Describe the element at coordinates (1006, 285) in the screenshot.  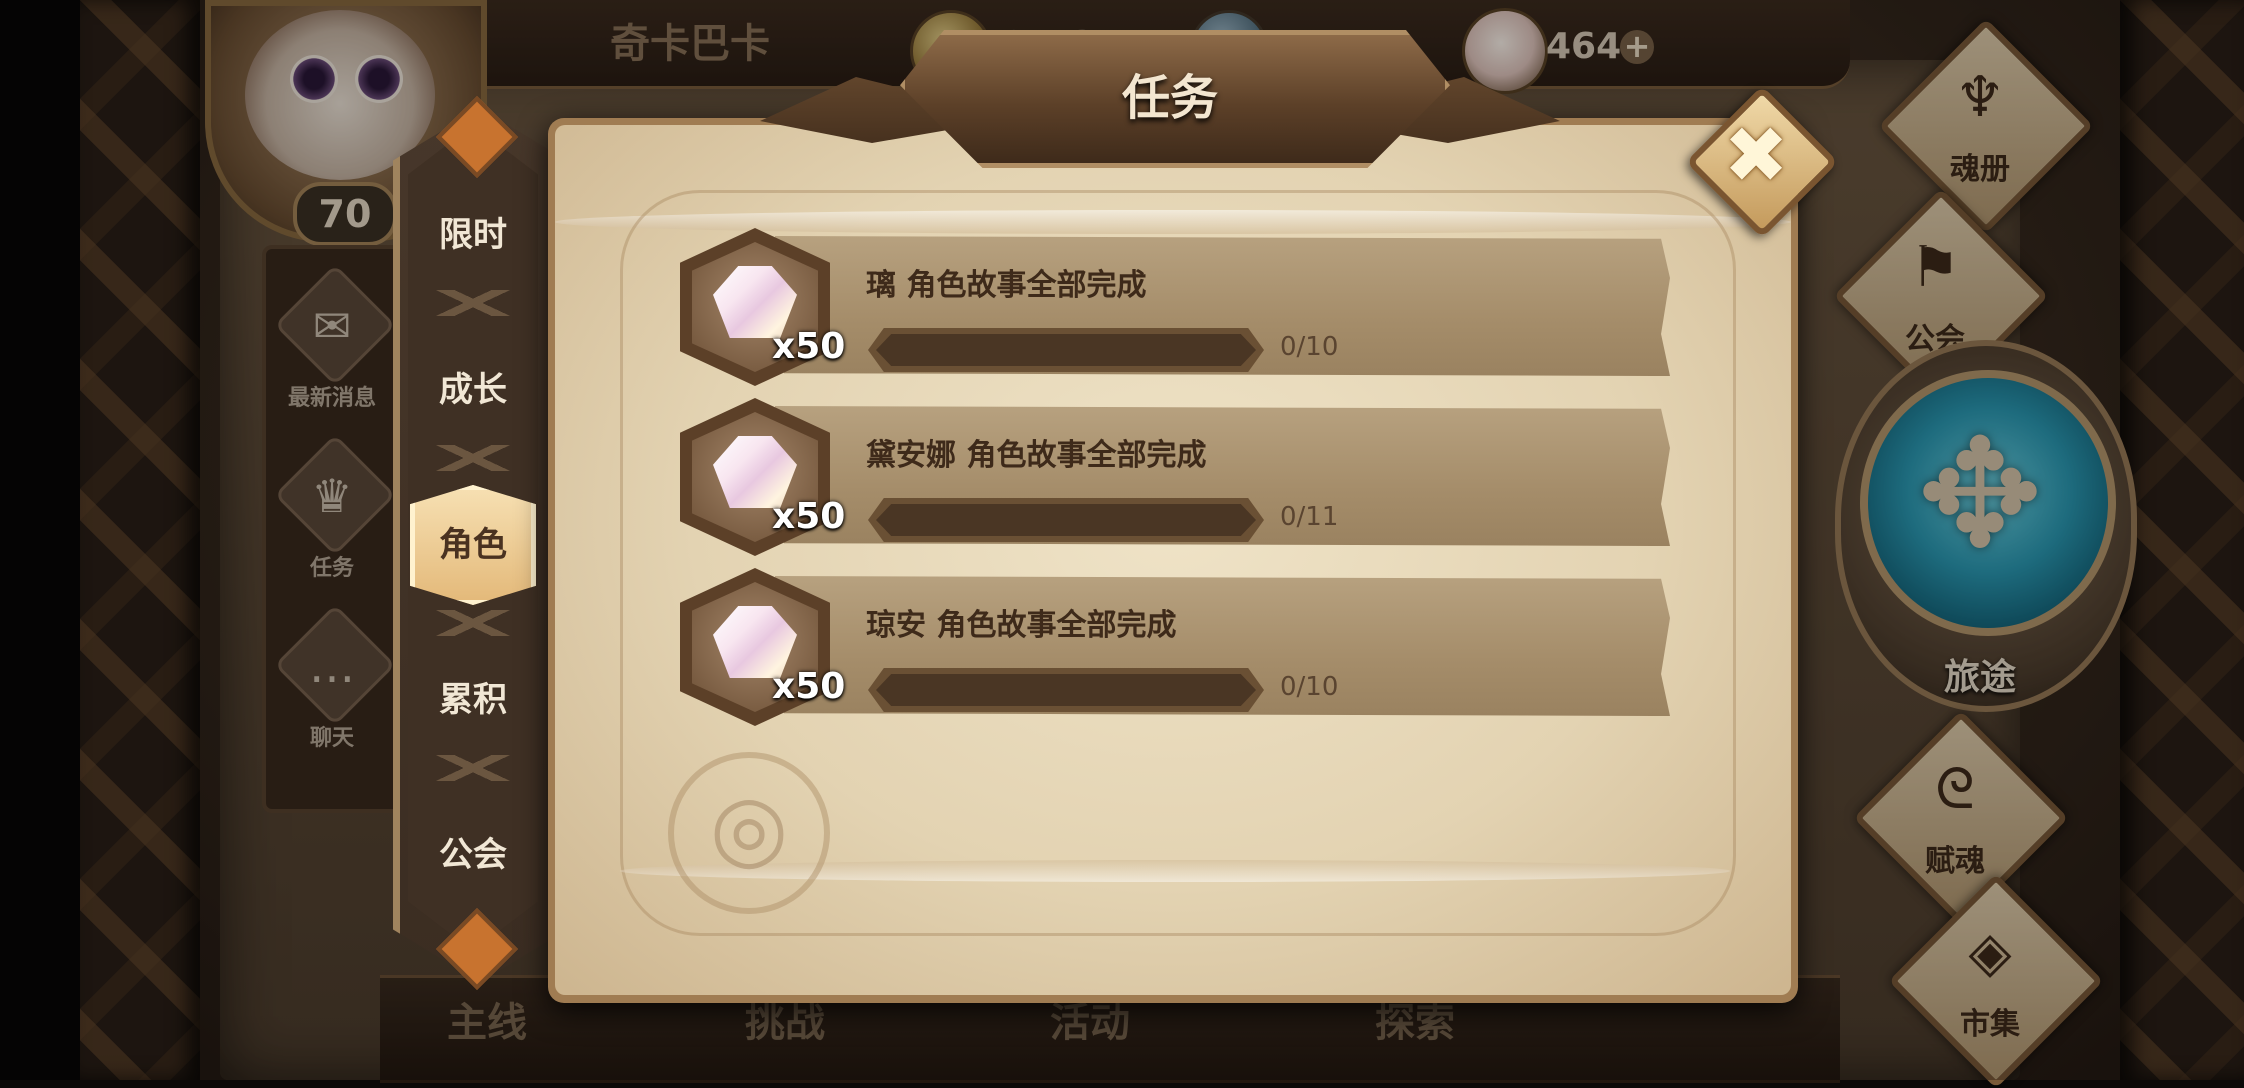
I see `task-title: 璃 角色故事全部完成` at that location.